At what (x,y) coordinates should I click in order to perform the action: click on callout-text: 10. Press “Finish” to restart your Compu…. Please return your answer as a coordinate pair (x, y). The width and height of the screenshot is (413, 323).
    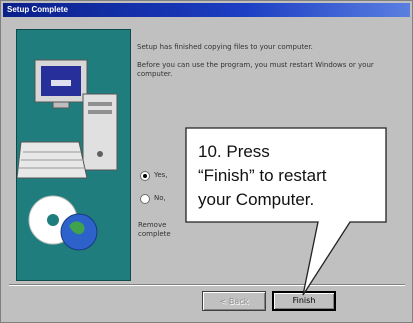
    Looking at the image, I should click on (273, 176).